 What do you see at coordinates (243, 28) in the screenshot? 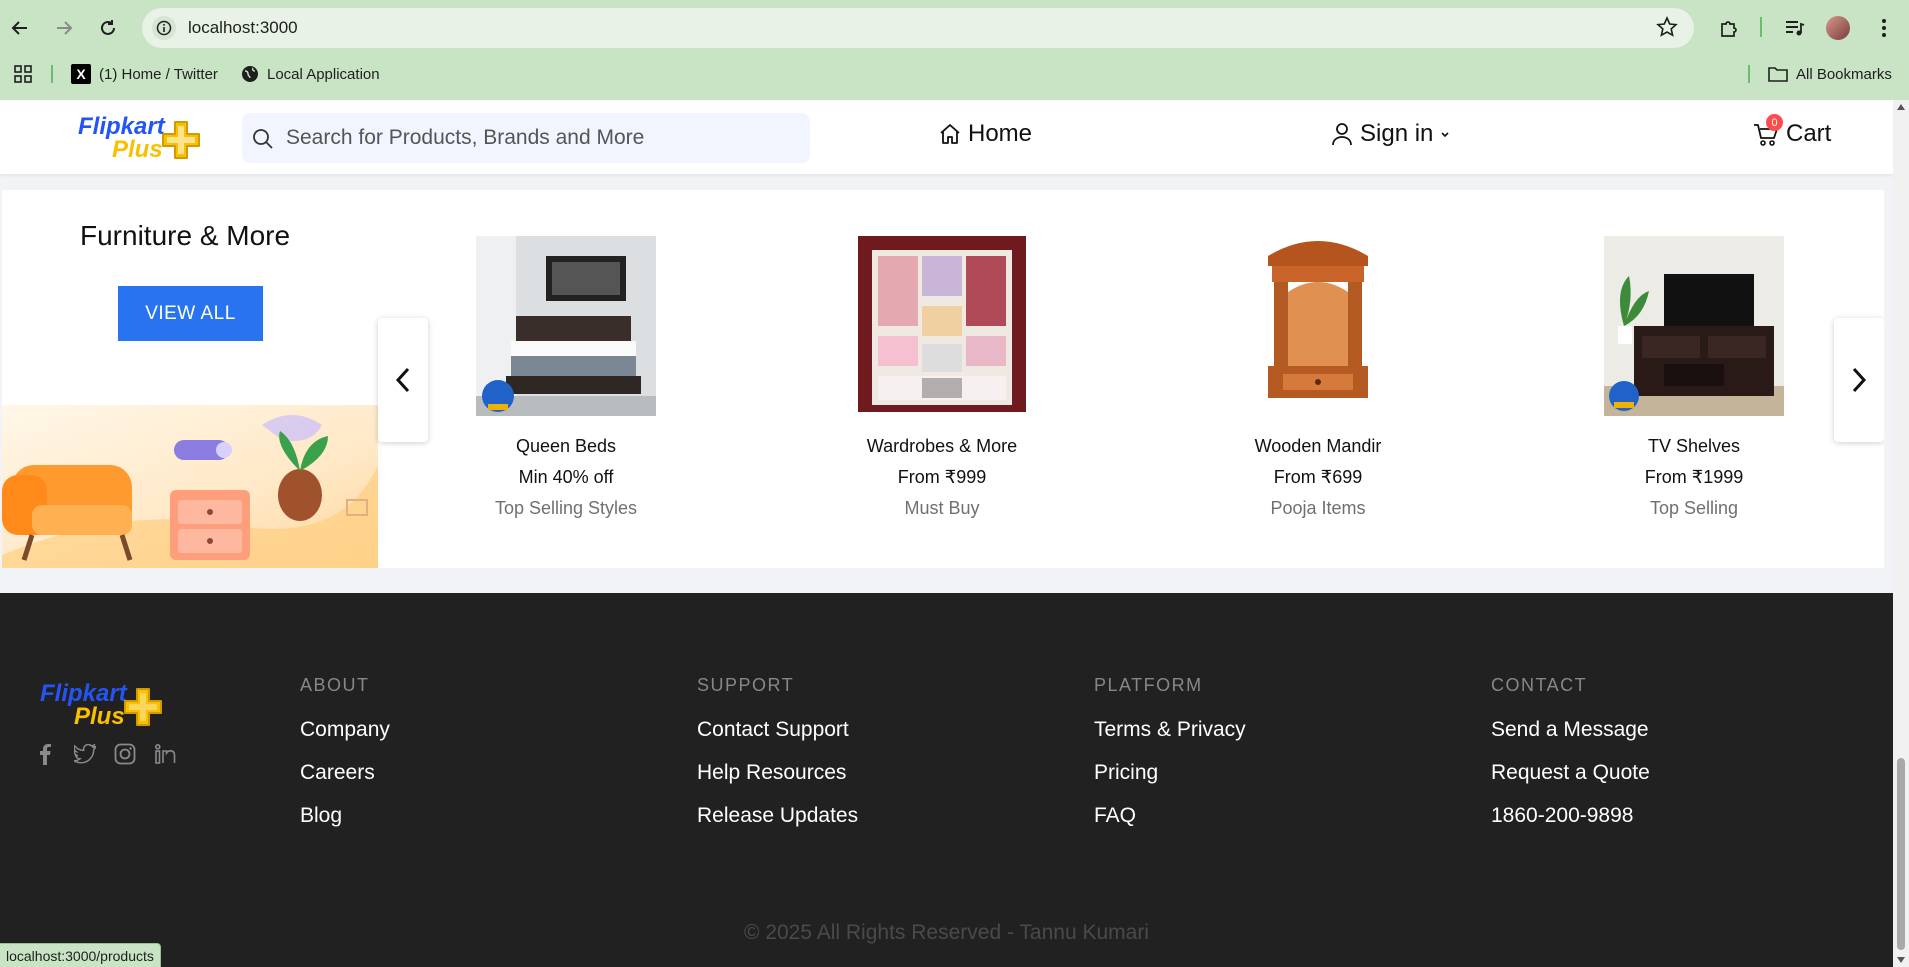
I see `address-url: localhost:3000` at bounding box center [243, 28].